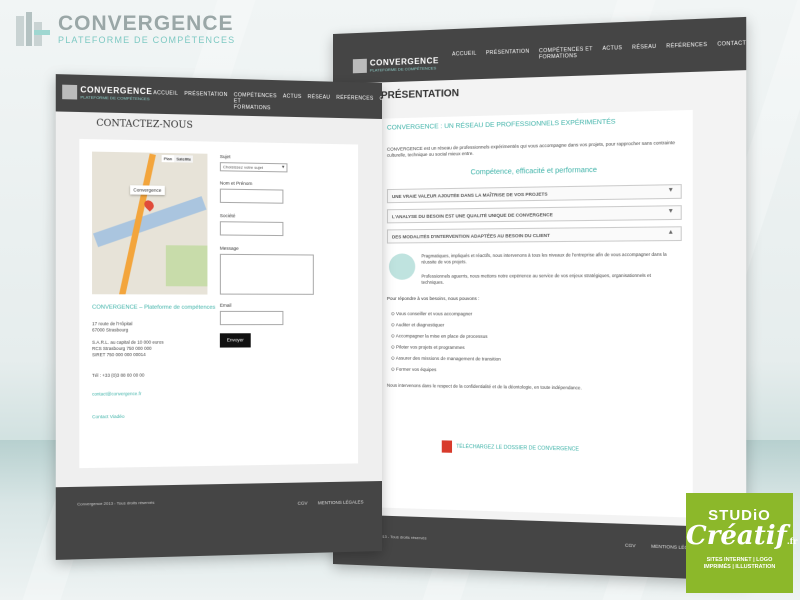  I want to click on company-label: Société, so click(227, 215).